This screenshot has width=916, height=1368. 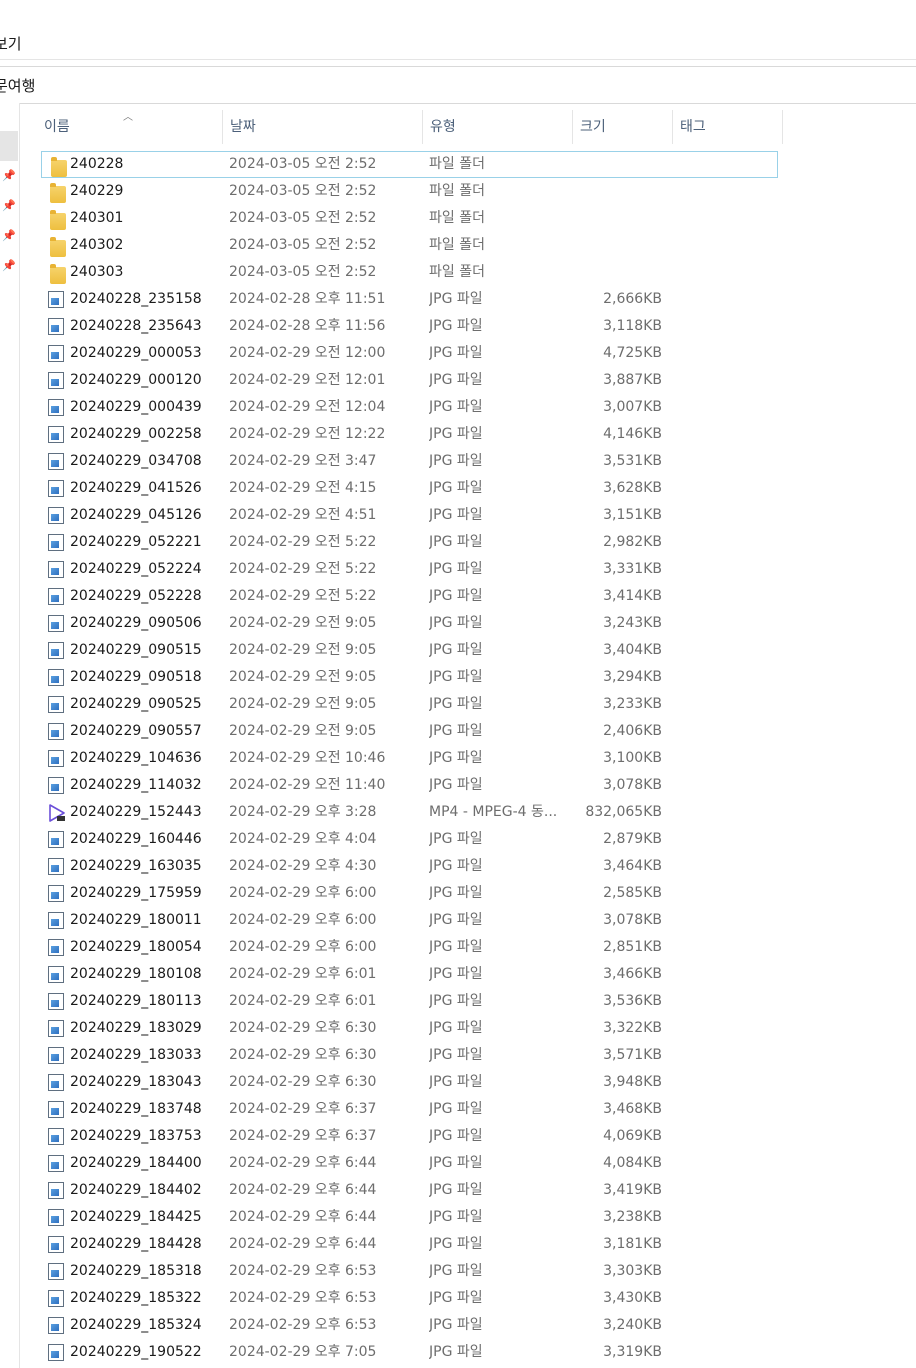 What do you see at coordinates (632, 704) in the screenshot?
I see `file-size: 3,233KB` at bounding box center [632, 704].